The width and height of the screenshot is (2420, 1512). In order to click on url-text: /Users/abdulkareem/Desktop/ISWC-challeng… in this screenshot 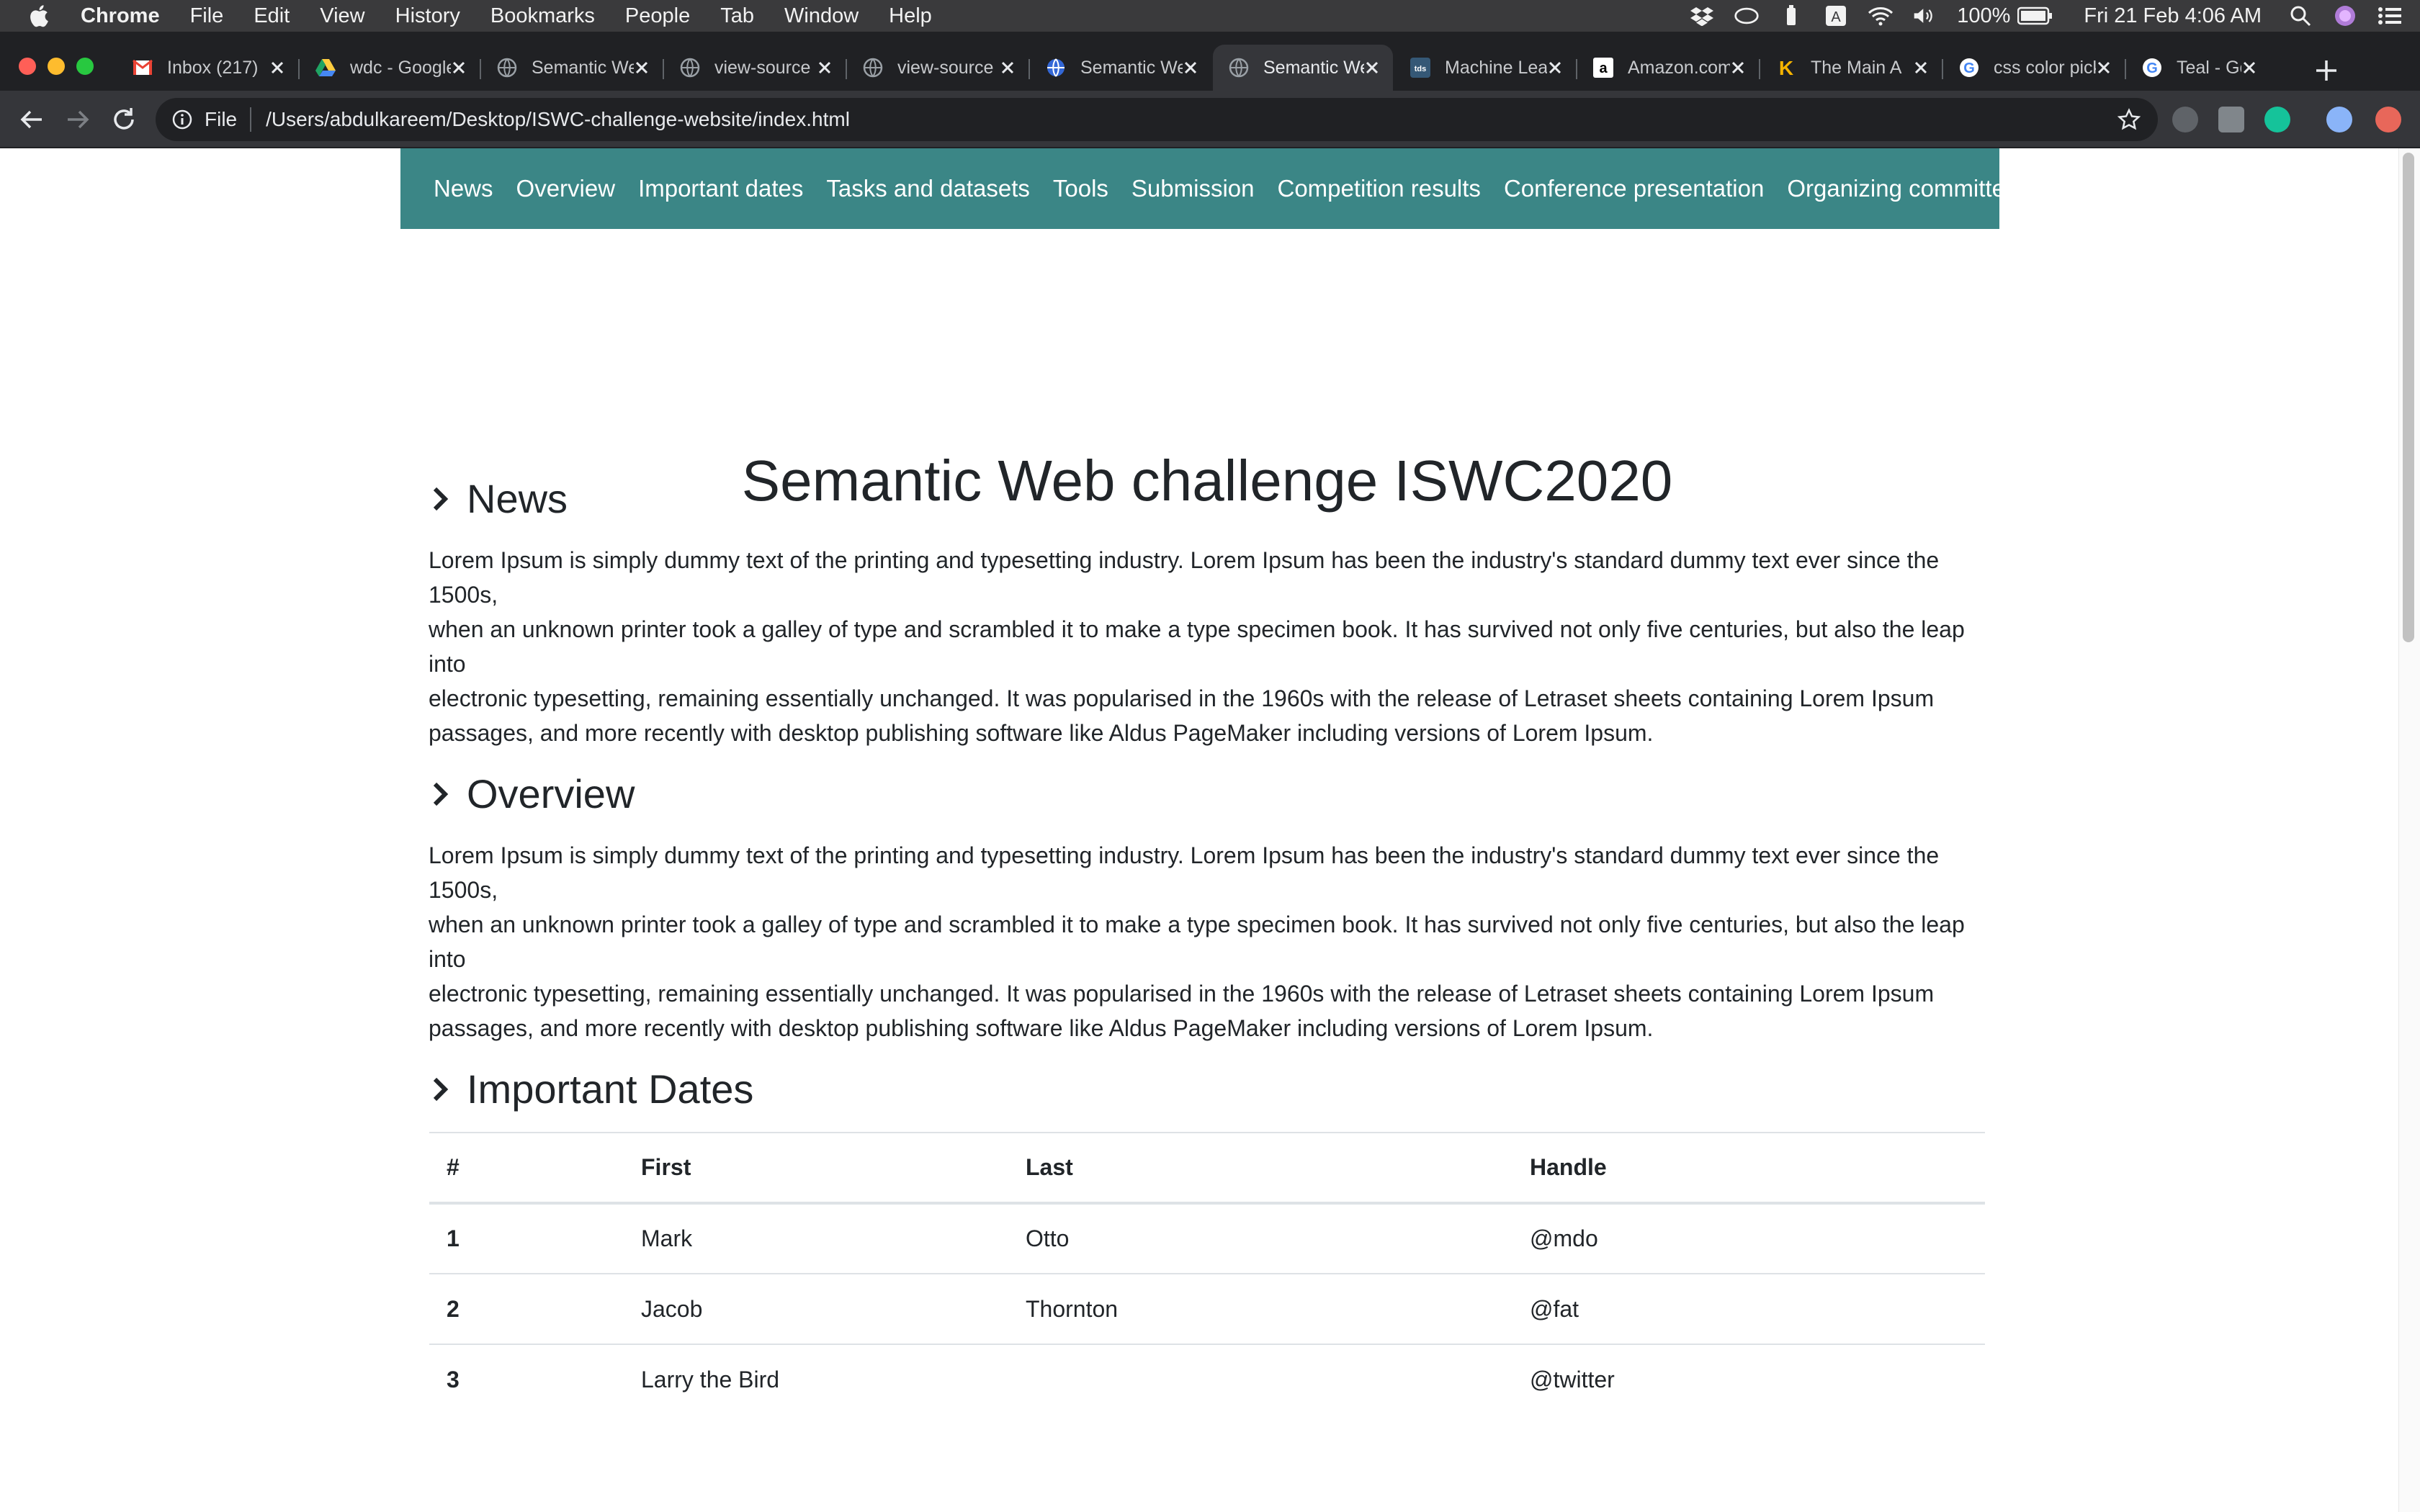, I will do `click(558, 119)`.